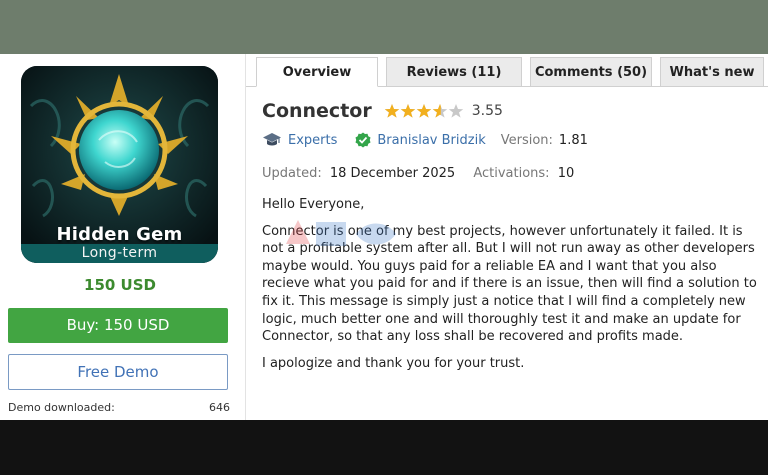 This screenshot has width=768, height=475. I want to click on meta-row: Experts Branislav Bridzik Version: 1.81, so click(425, 140).